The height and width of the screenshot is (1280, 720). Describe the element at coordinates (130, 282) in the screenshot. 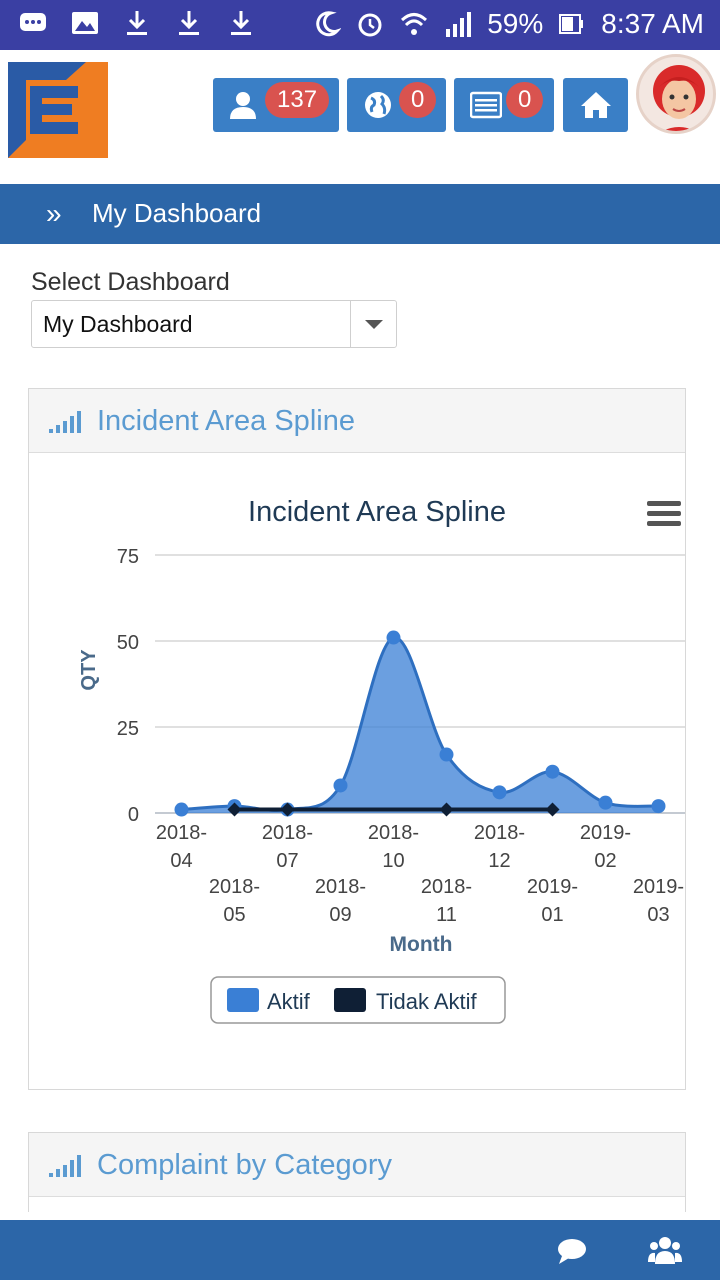

I see `select-dashboard-label: Select Dashboard` at that location.